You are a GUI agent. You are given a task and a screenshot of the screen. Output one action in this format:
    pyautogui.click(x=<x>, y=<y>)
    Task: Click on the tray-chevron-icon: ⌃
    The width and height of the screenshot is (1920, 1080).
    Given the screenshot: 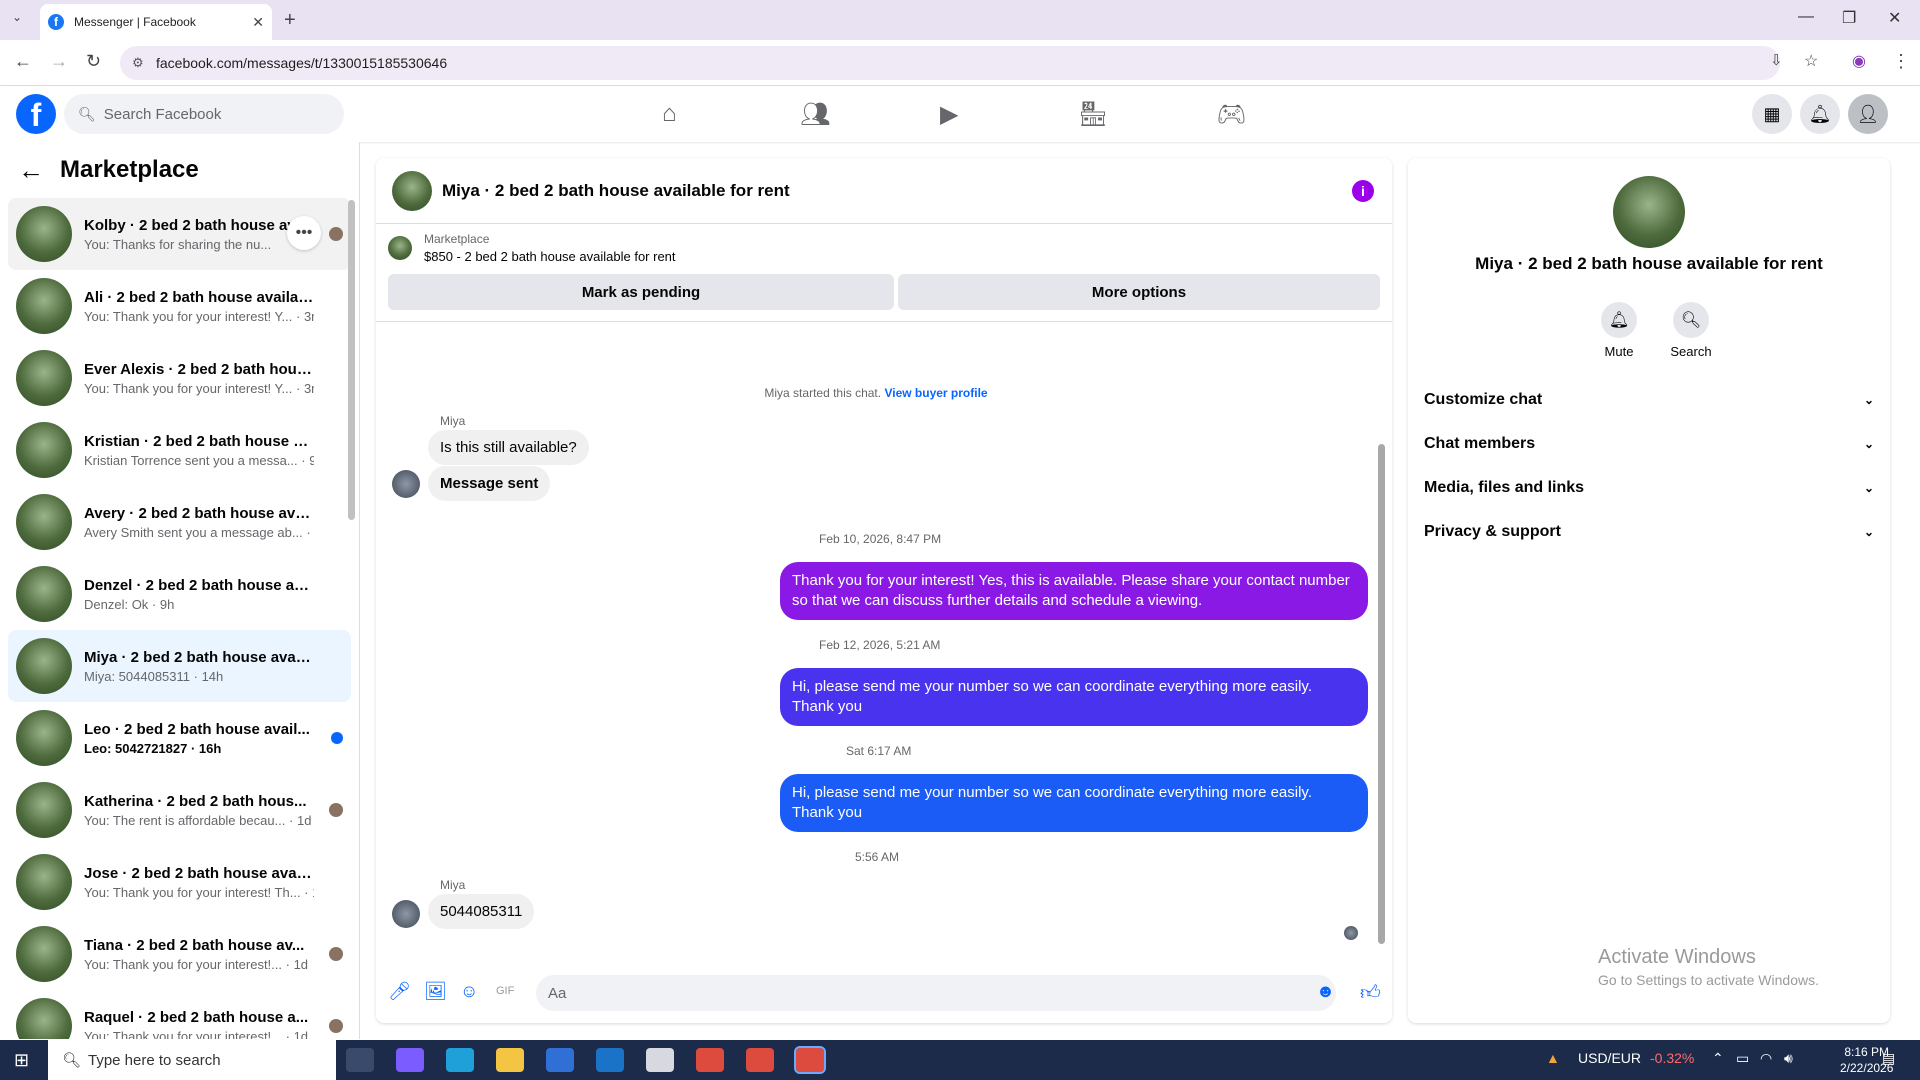 What is the action you would take?
    pyautogui.click(x=1718, y=1058)
    